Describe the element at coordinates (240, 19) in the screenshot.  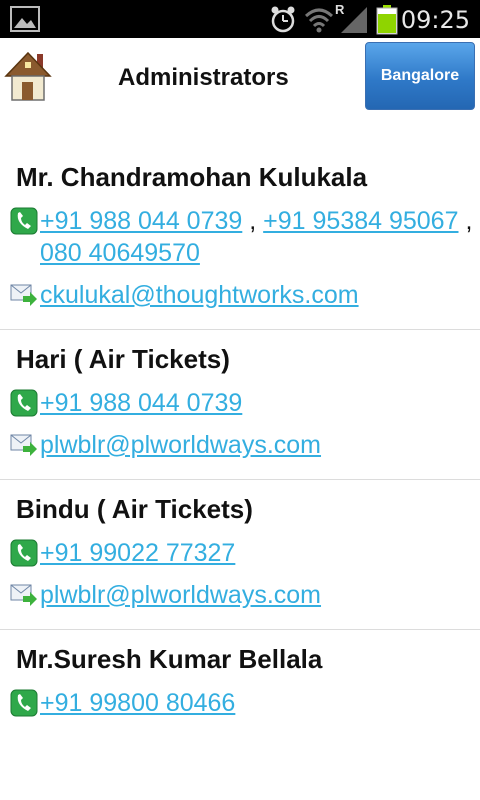
I see `status-bar: R 09:25` at that location.